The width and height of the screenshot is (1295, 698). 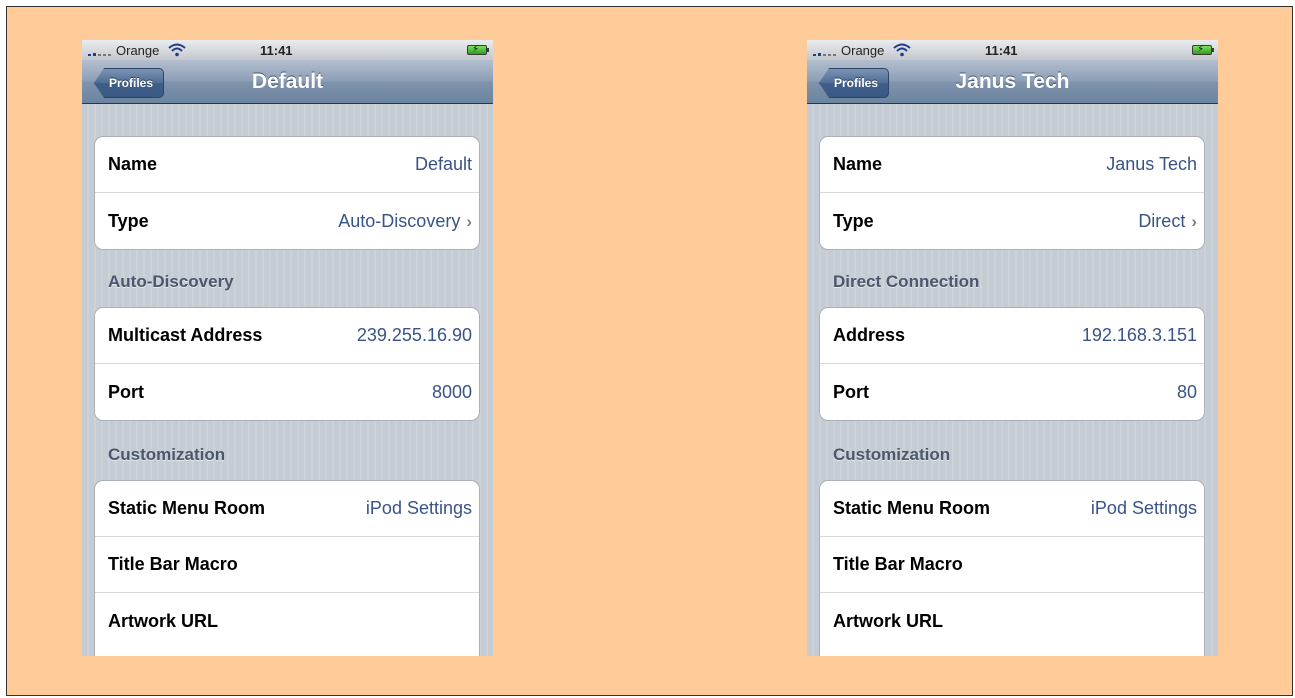 What do you see at coordinates (287, 392) in the screenshot?
I see `port-row: Port 8000` at bounding box center [287, 392].